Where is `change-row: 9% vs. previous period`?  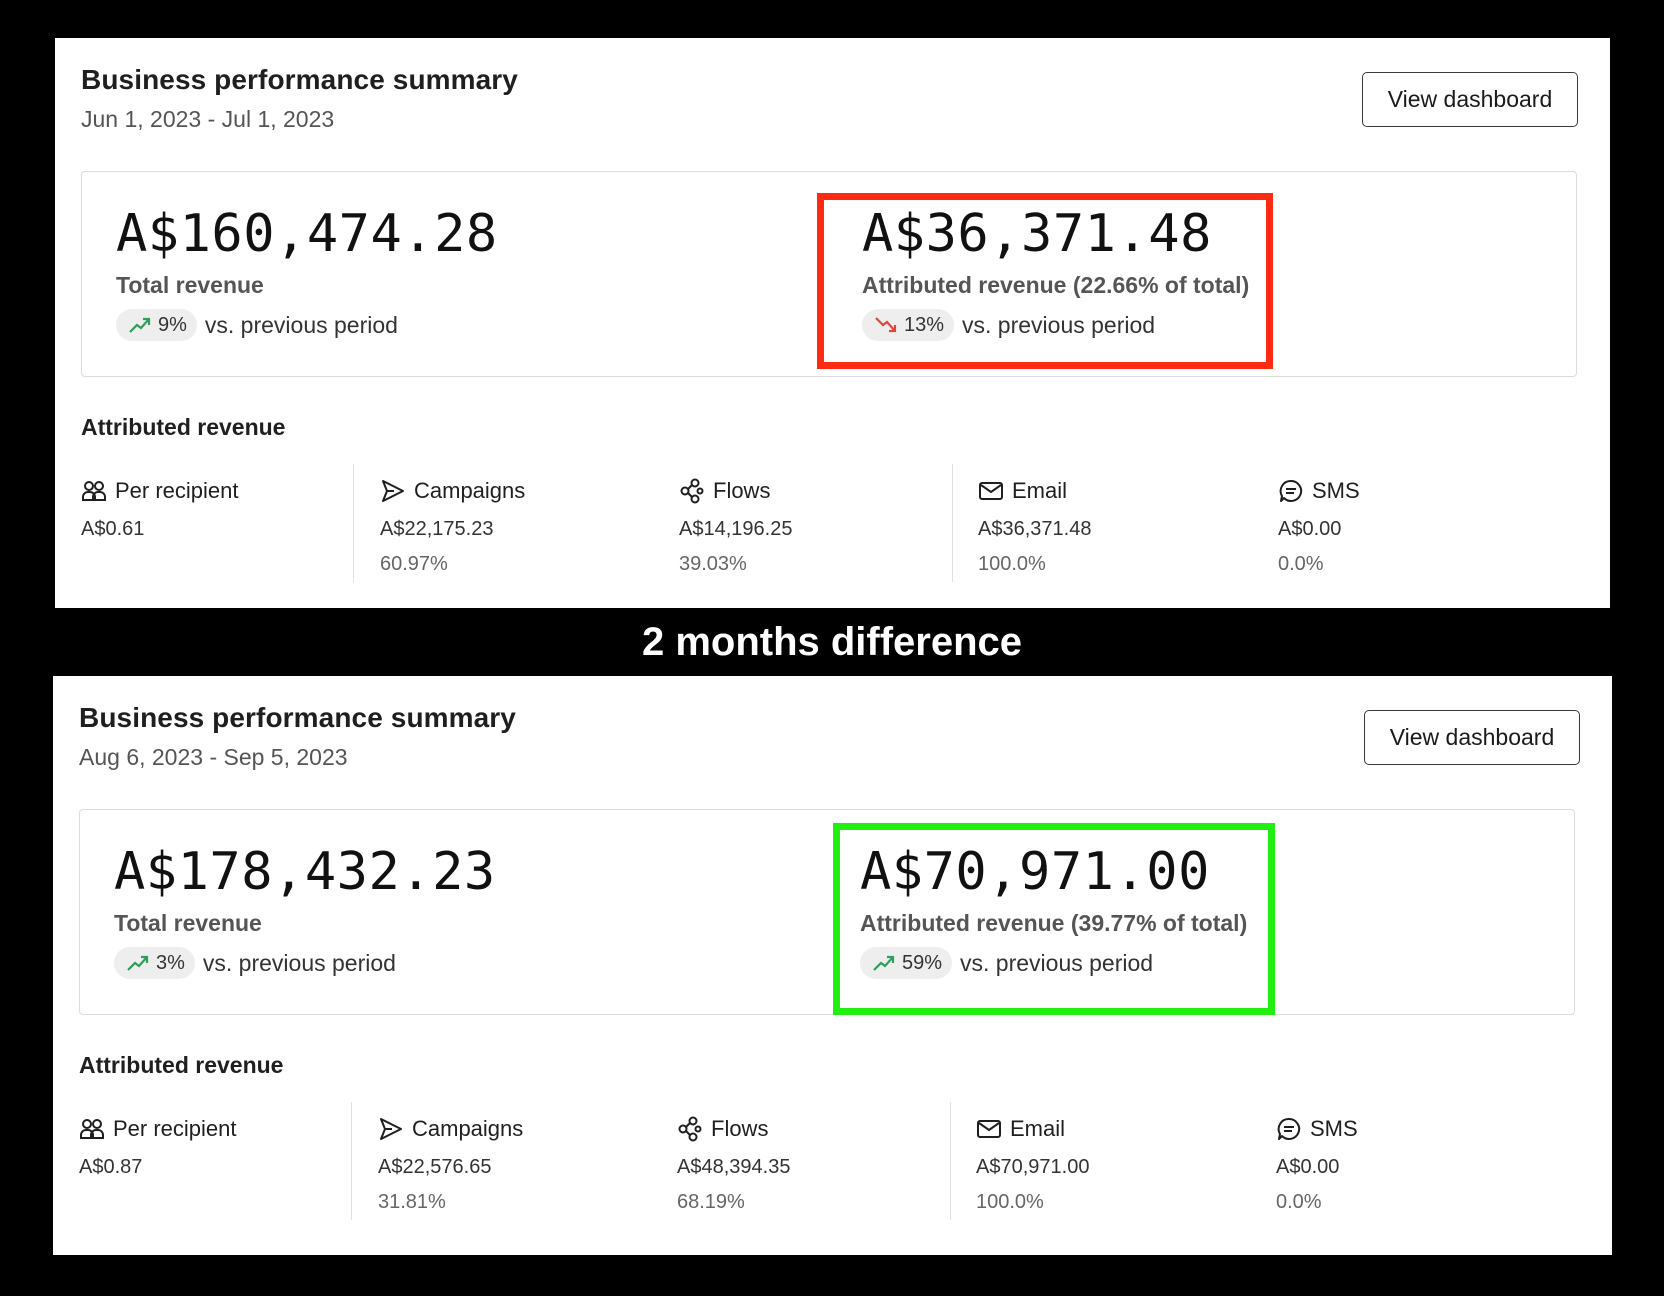 change-row: 9% vs. previous period is located at coordinates (307, 325).